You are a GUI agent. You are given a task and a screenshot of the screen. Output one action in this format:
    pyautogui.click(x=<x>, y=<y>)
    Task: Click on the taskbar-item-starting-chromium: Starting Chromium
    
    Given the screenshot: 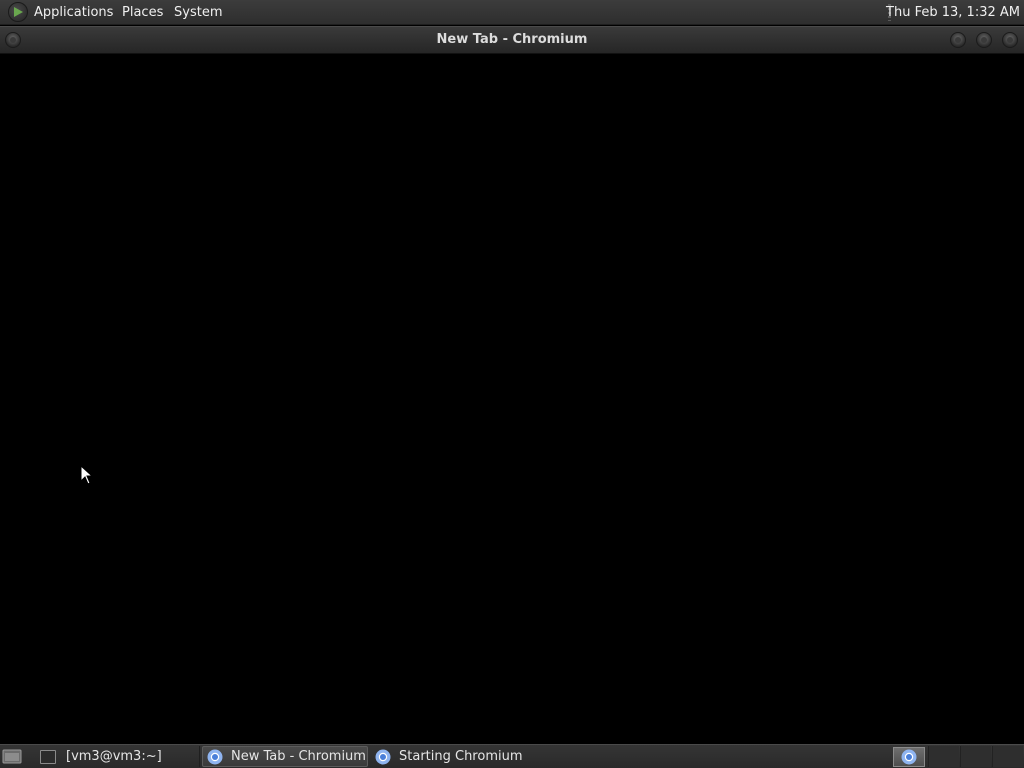 What is the action you would take?
    pyautogui.click(x=456, y=756)
    